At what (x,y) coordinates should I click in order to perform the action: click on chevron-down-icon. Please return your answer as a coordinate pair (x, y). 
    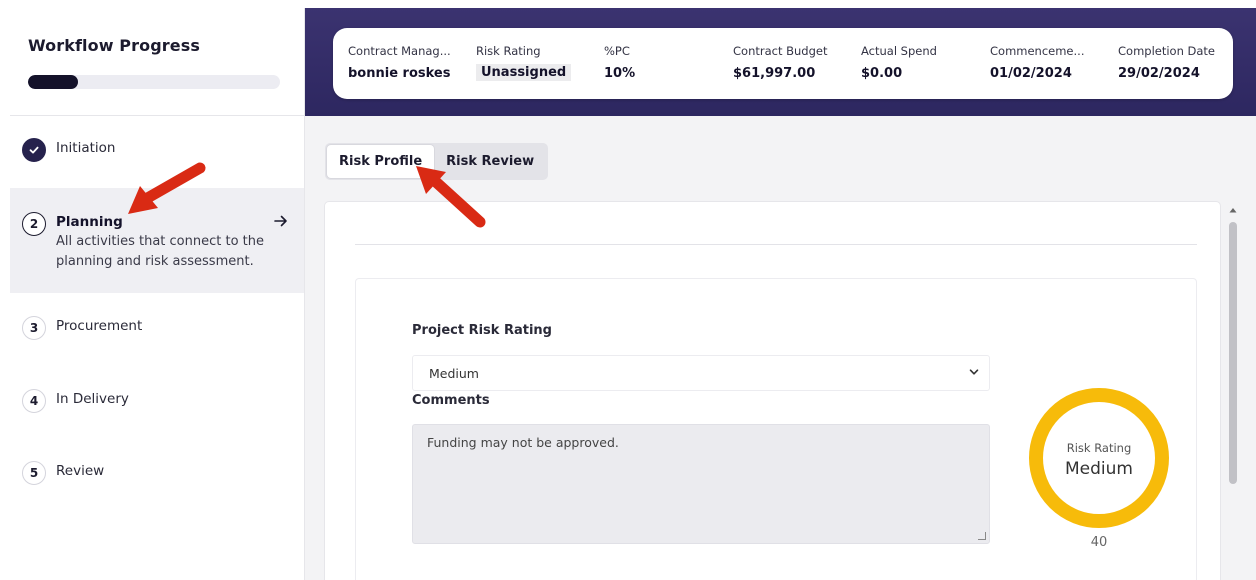
    Looking at the image, I should click on (974, 373).